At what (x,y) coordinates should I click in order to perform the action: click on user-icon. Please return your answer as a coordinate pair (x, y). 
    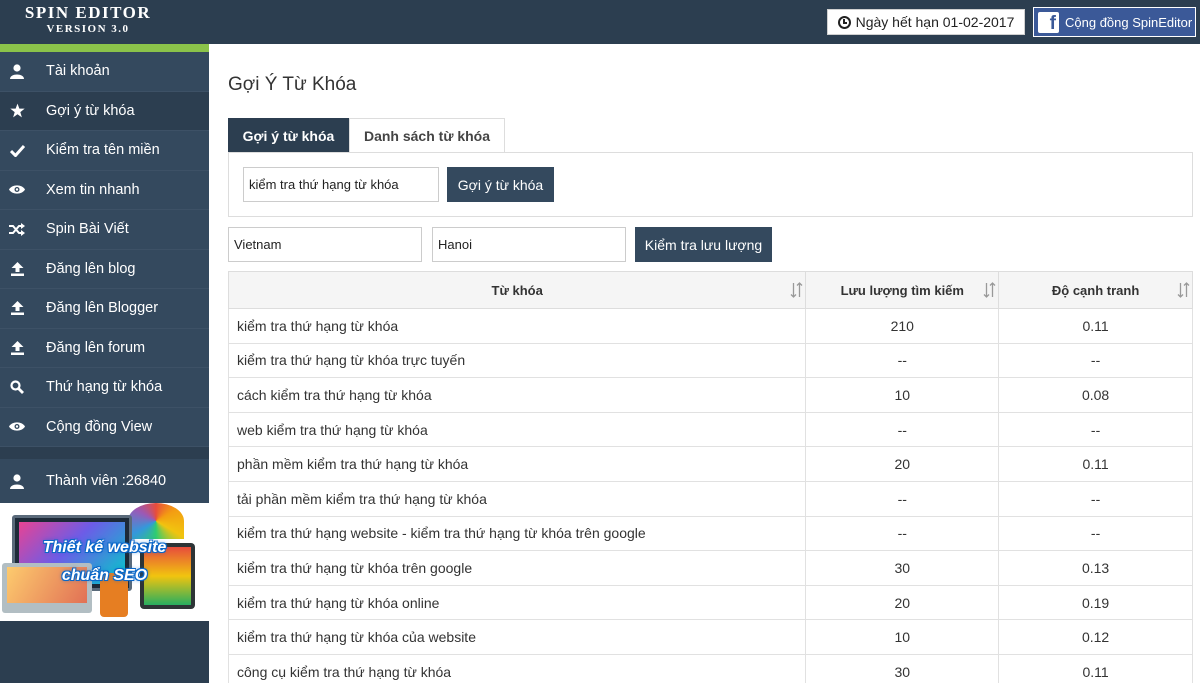
    Looking at the image, I should click on (17, 71).